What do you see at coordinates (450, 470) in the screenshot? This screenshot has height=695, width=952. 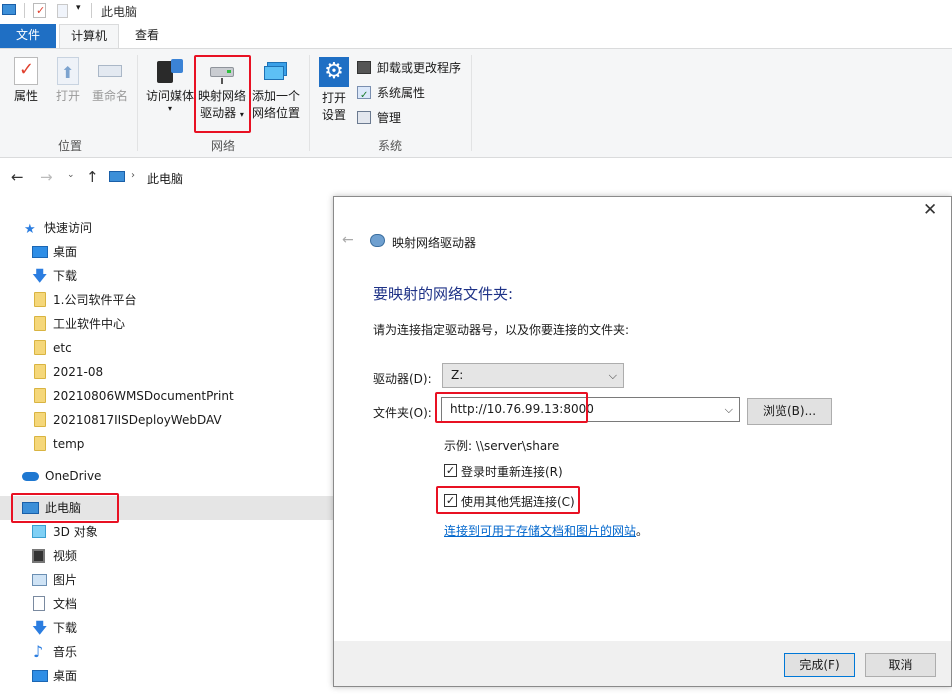 I see `reconnect-checkbox: ✓` at bounding box center [450, 470].